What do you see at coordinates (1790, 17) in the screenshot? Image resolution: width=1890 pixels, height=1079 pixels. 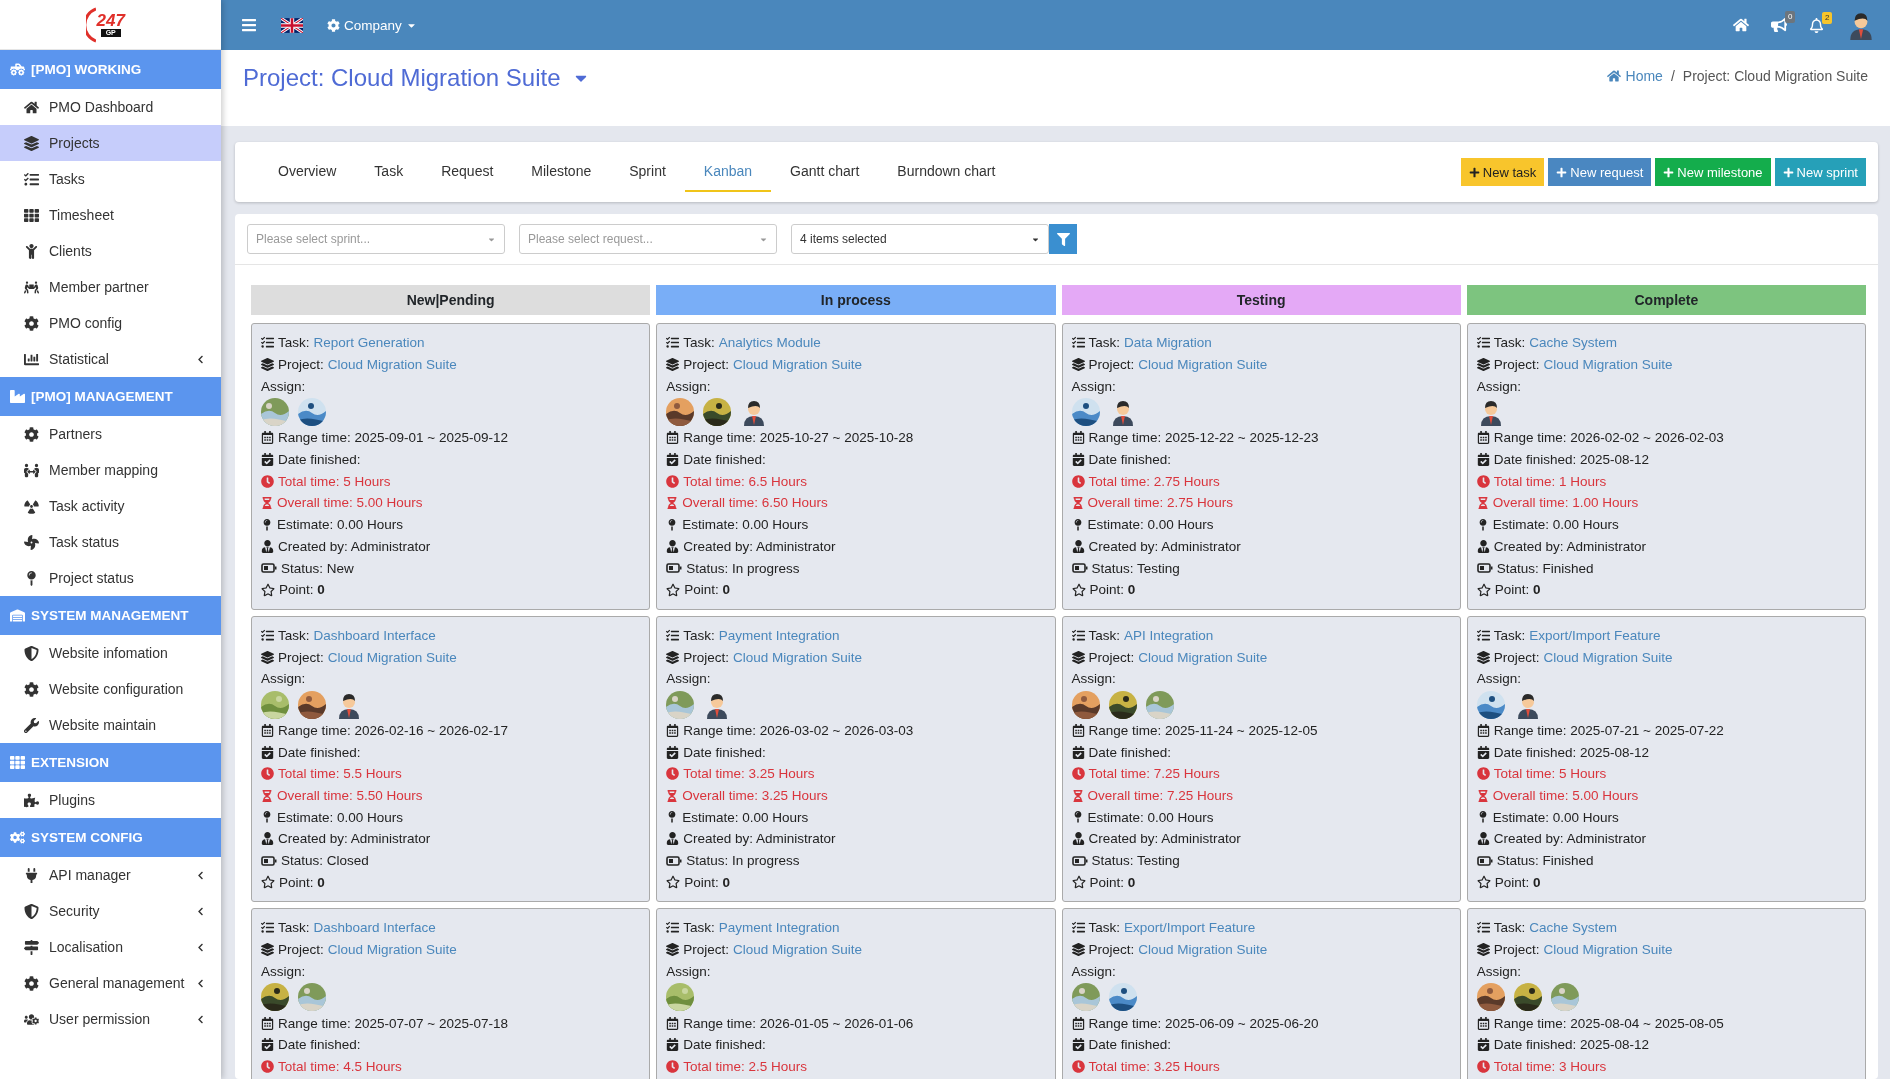 I see `count-badge: 0` at bounding box center [1790, 17].